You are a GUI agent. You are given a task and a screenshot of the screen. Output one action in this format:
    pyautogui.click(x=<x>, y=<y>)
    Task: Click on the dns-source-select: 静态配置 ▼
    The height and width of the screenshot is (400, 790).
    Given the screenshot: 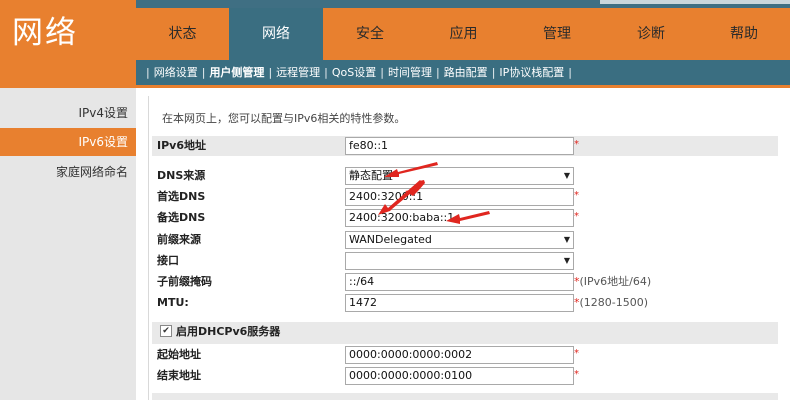 What is the action you would take?
    pyautogui.click(x=459, y=176)
    